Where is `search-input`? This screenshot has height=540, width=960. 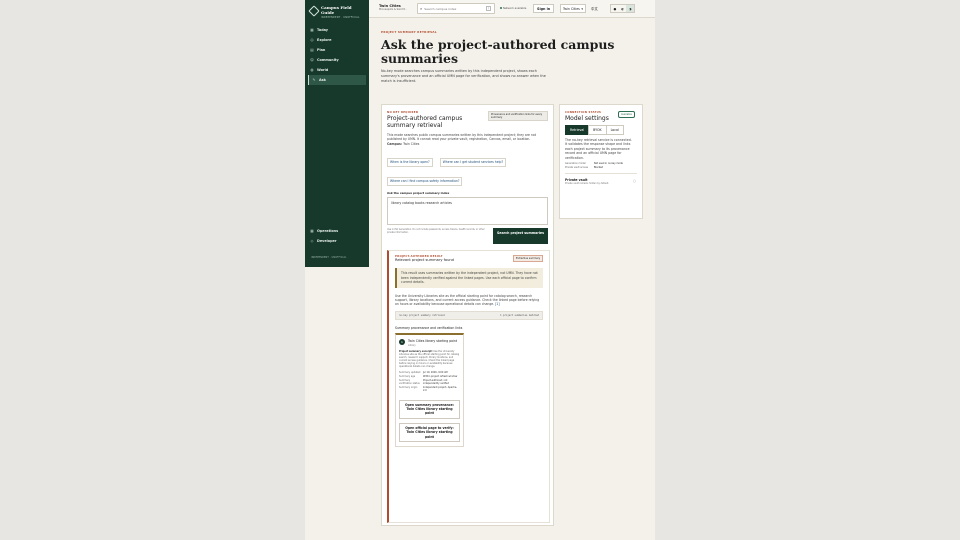
search-input is located at coordinates (454, 8).